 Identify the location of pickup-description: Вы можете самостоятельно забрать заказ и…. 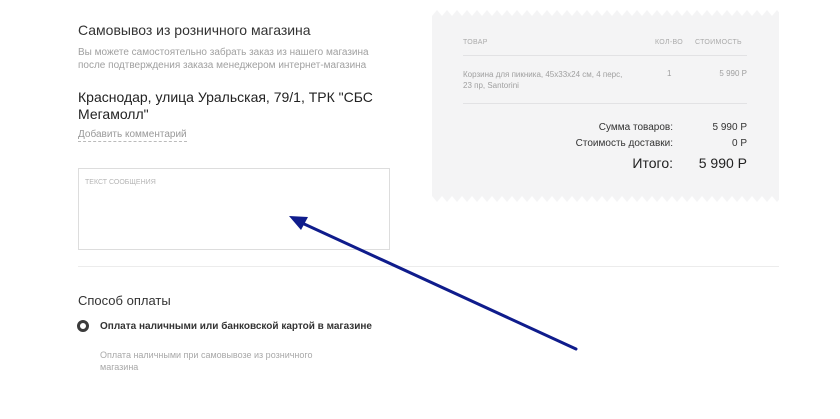
(223, 59).